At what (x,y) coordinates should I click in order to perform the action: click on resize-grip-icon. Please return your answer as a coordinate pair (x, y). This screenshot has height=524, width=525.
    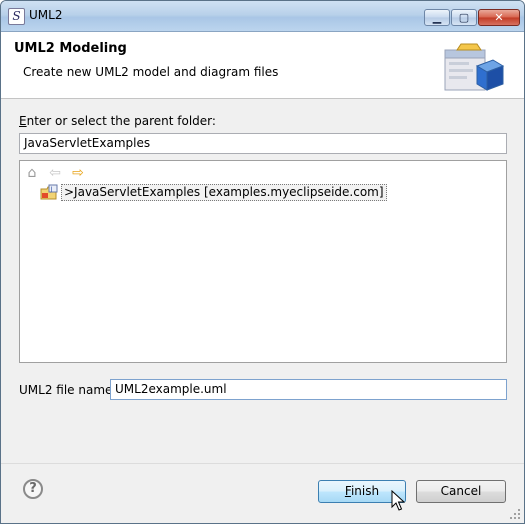
    Looking at the image, I should click on (515, 514).